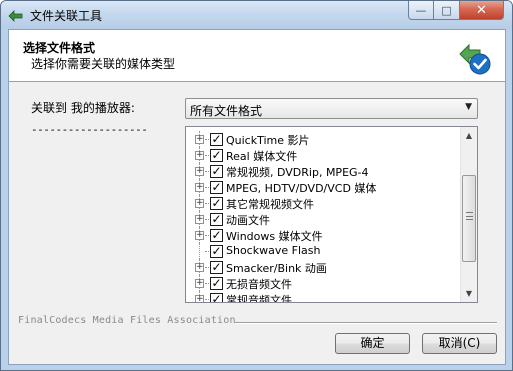  Describe the element at coordinates (103, 64) in the screenshot. I see `header-subtitle: 选择你需要关联的媒体类型` at that location.